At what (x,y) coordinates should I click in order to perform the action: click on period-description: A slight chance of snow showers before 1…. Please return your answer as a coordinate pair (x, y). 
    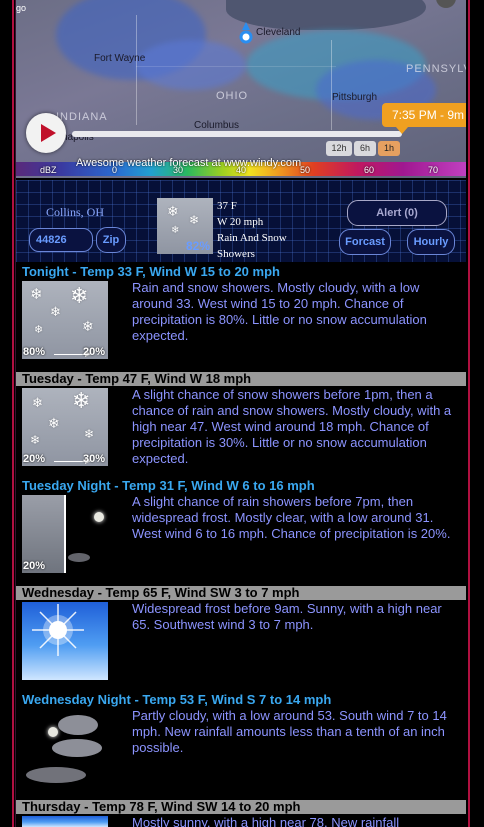
    Looking at the image, I should click on (292, 426).